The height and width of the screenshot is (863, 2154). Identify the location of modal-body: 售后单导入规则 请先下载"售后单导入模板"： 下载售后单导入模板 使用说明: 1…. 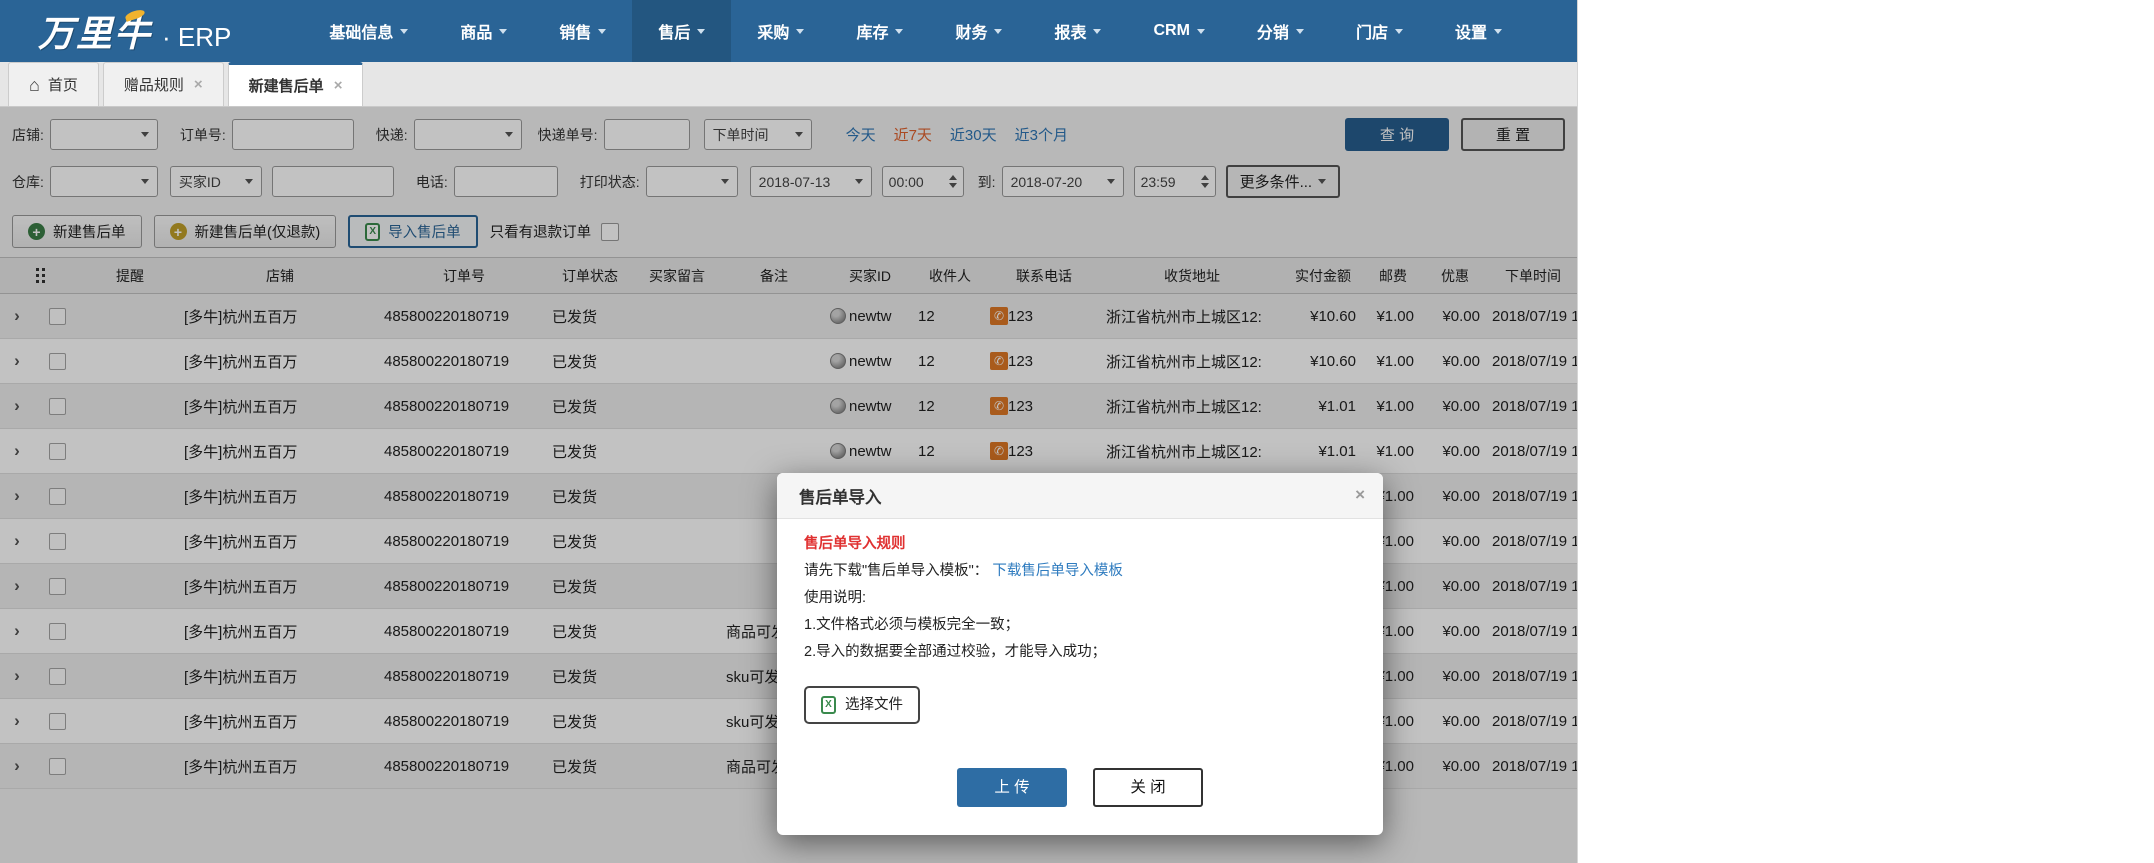
(1080, 663).